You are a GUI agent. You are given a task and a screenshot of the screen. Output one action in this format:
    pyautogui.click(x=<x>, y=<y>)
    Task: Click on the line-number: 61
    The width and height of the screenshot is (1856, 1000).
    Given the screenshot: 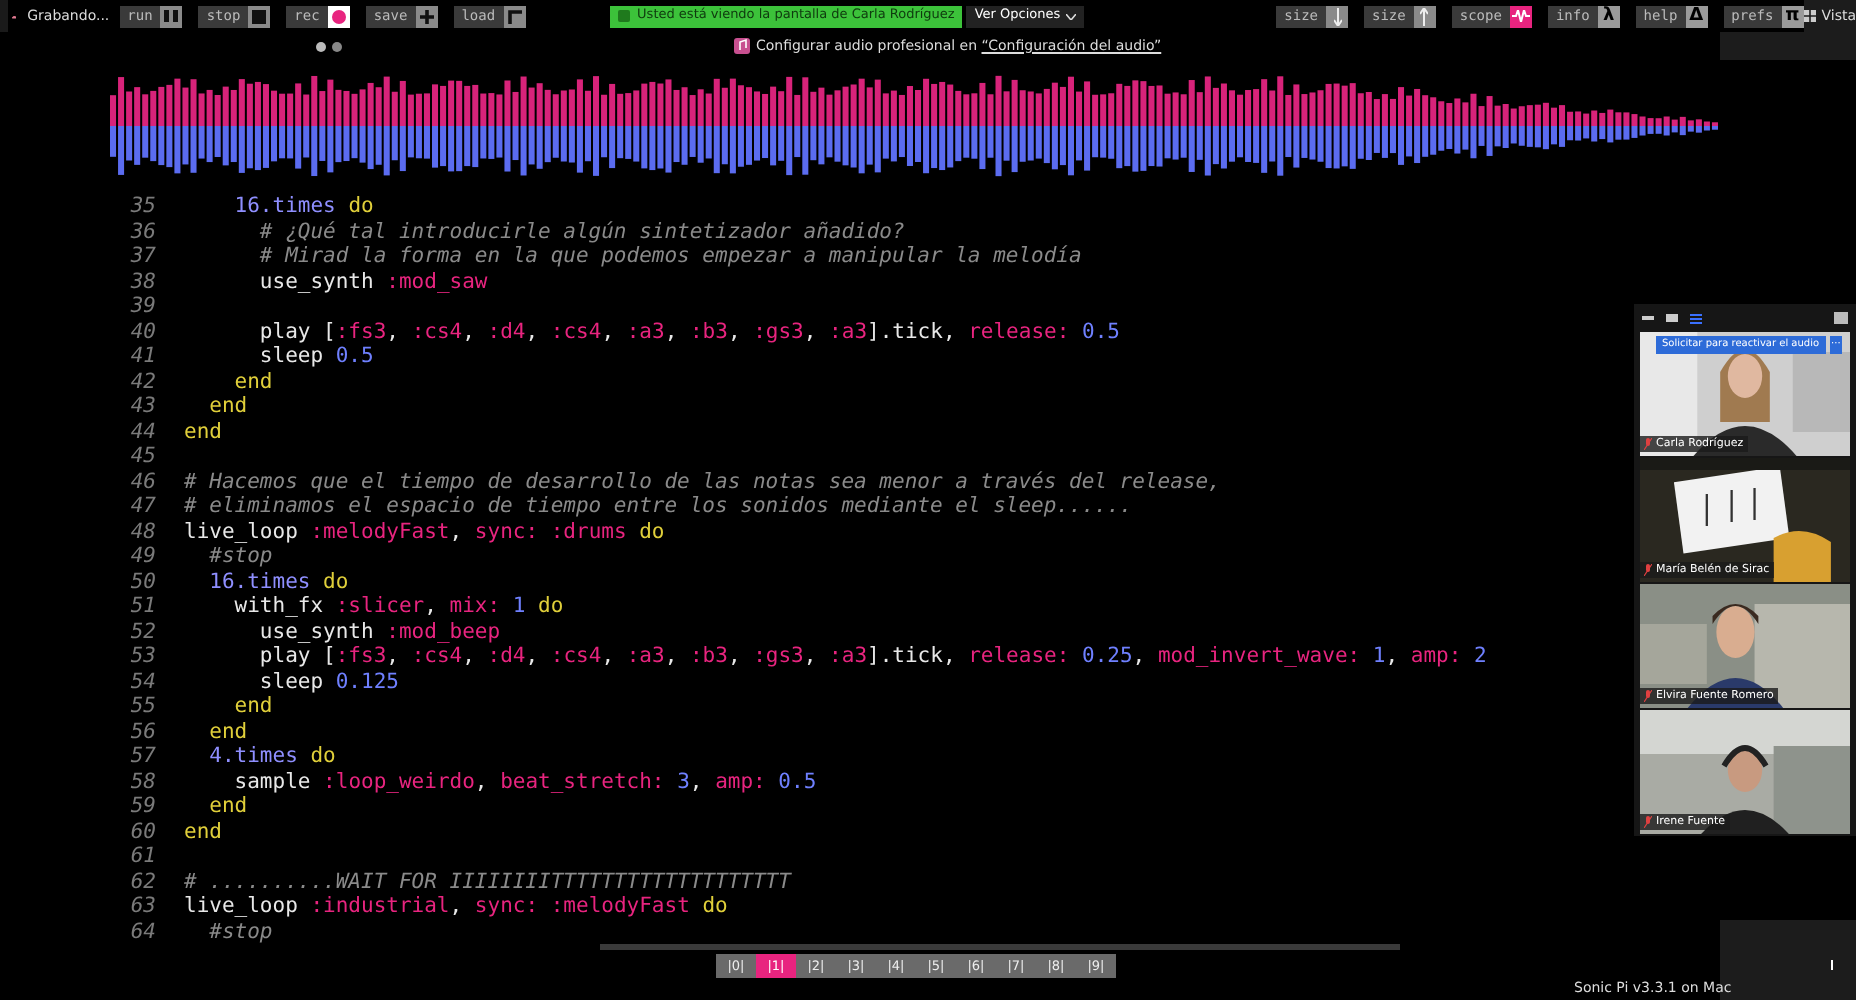 What is the action you would take?
    pyautogui.click(x=142, y=856)
    